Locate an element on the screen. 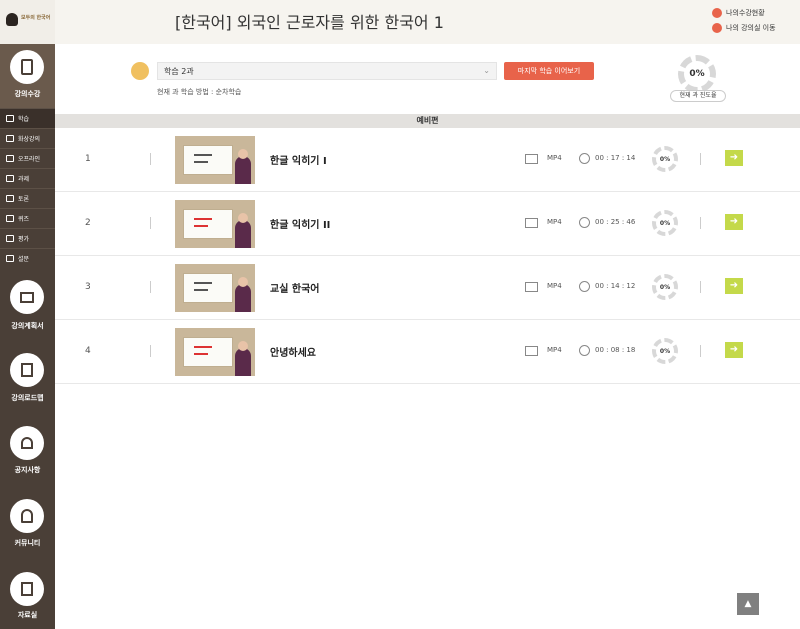 The width and height of the screenshot is (800, 629). my-classroom-link: 나의 강의실 이동 is located at coordinates (744, 28).